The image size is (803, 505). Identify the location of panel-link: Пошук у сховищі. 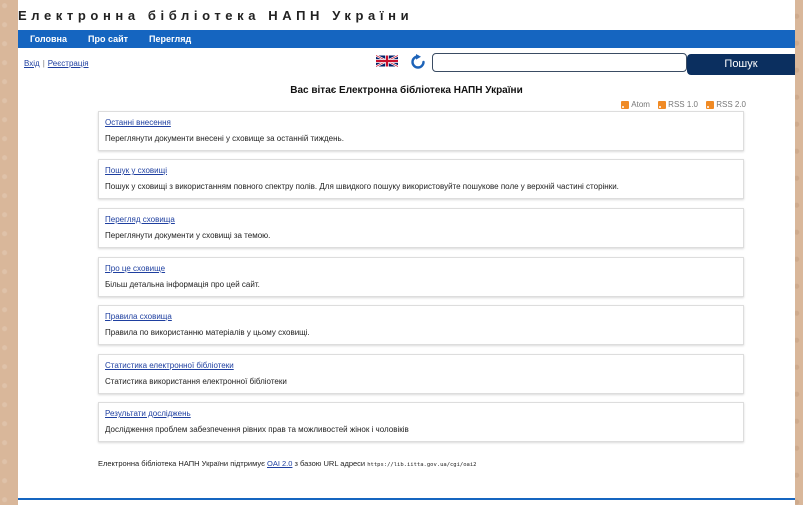
(136, 170).